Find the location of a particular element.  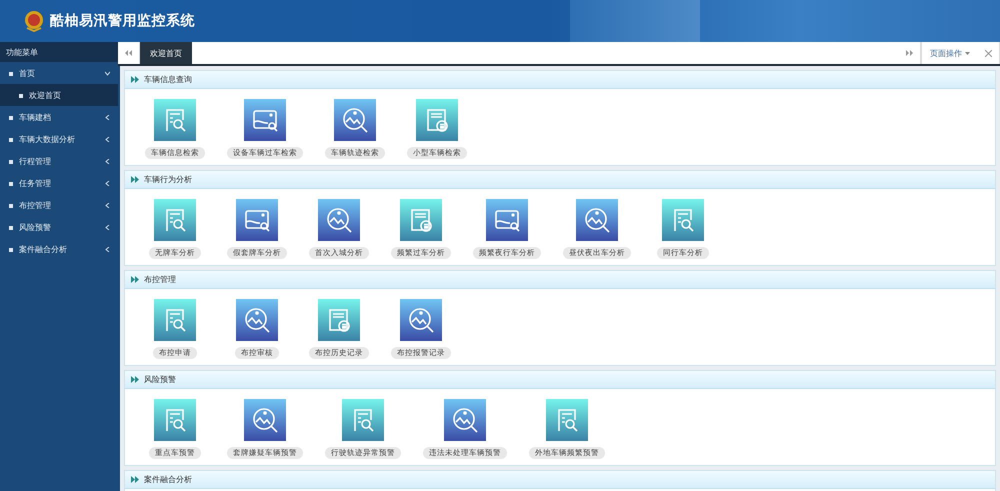

police-emblem-icon is located at coordinates (34, 21).